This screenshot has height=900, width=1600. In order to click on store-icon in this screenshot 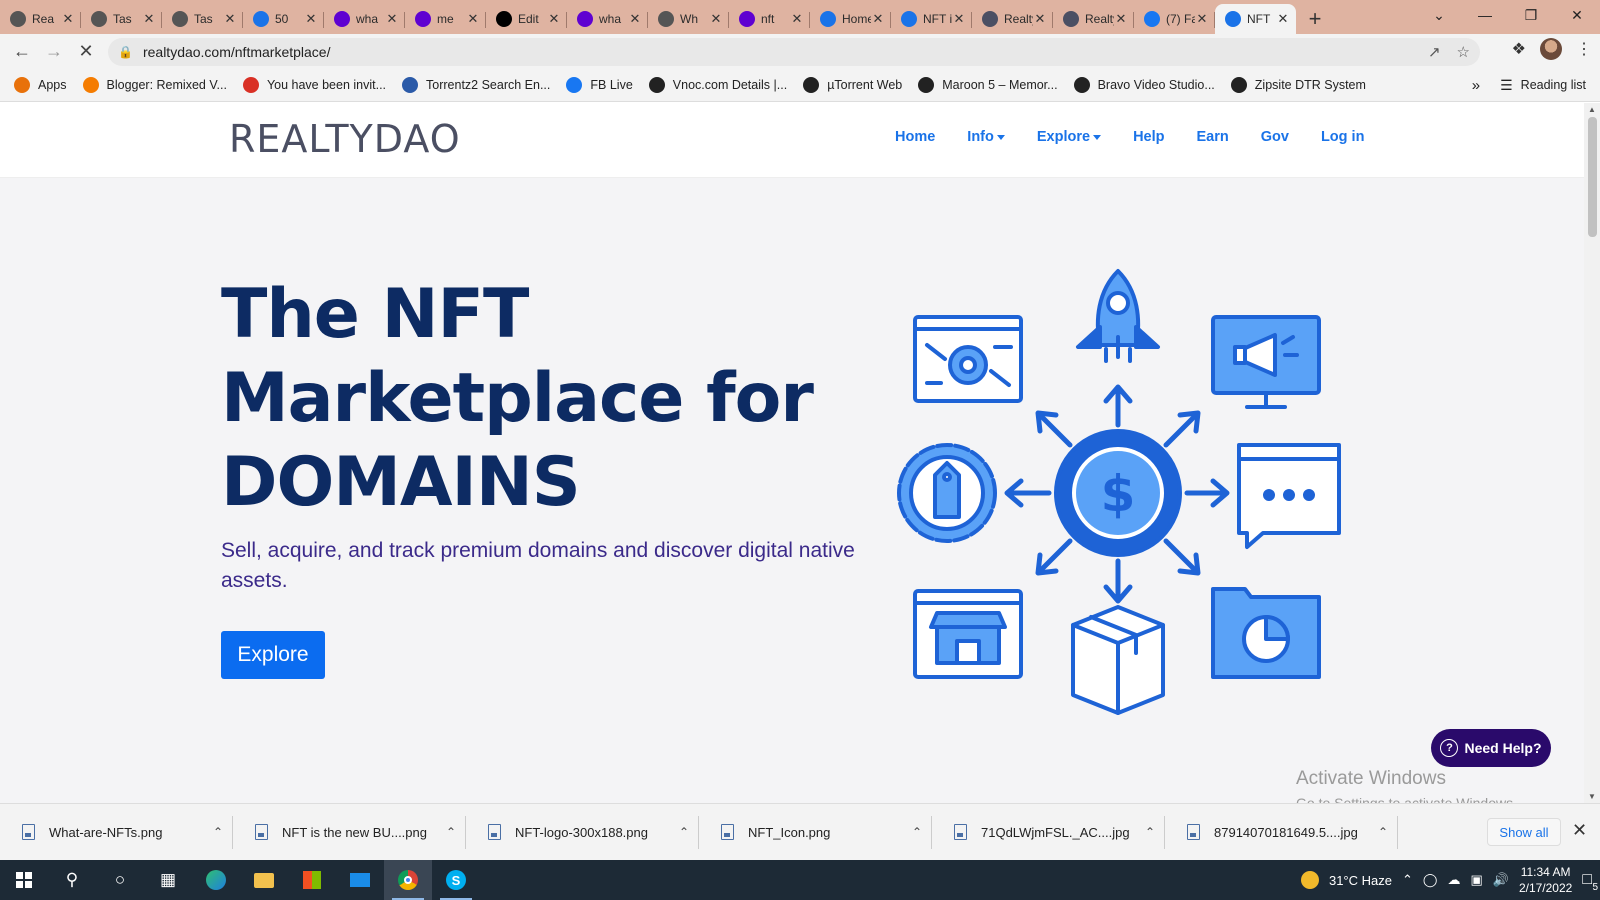, I will do `click(312, 880)`.